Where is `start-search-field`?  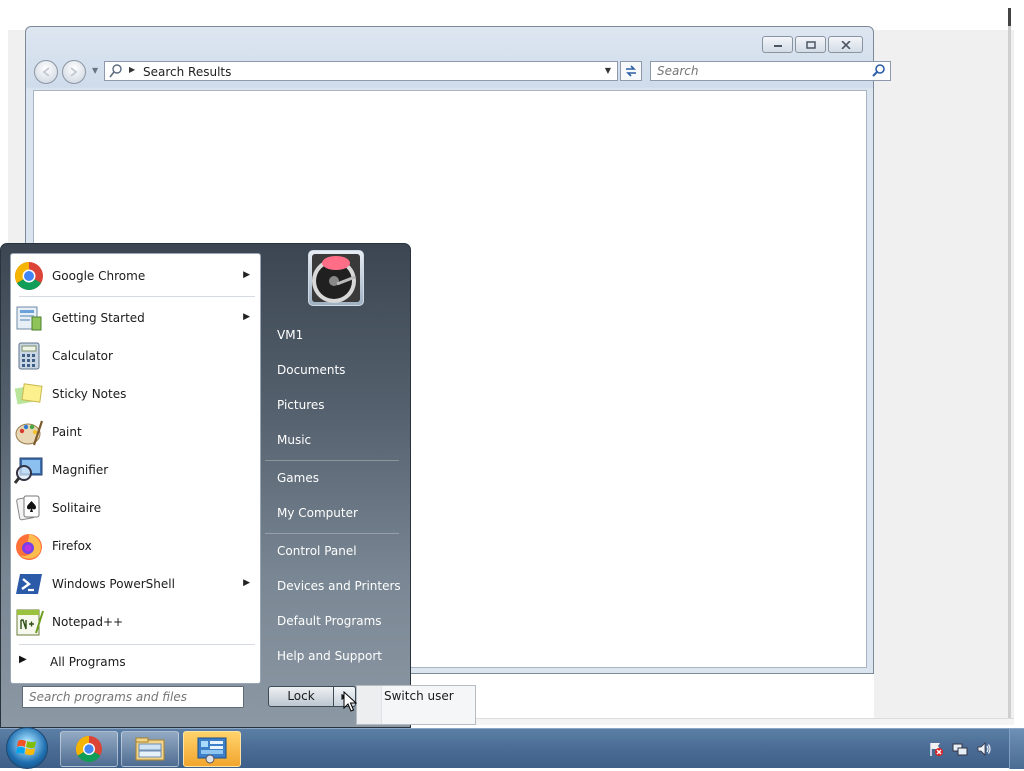
start-search-field is located at coordinates (133, 697).